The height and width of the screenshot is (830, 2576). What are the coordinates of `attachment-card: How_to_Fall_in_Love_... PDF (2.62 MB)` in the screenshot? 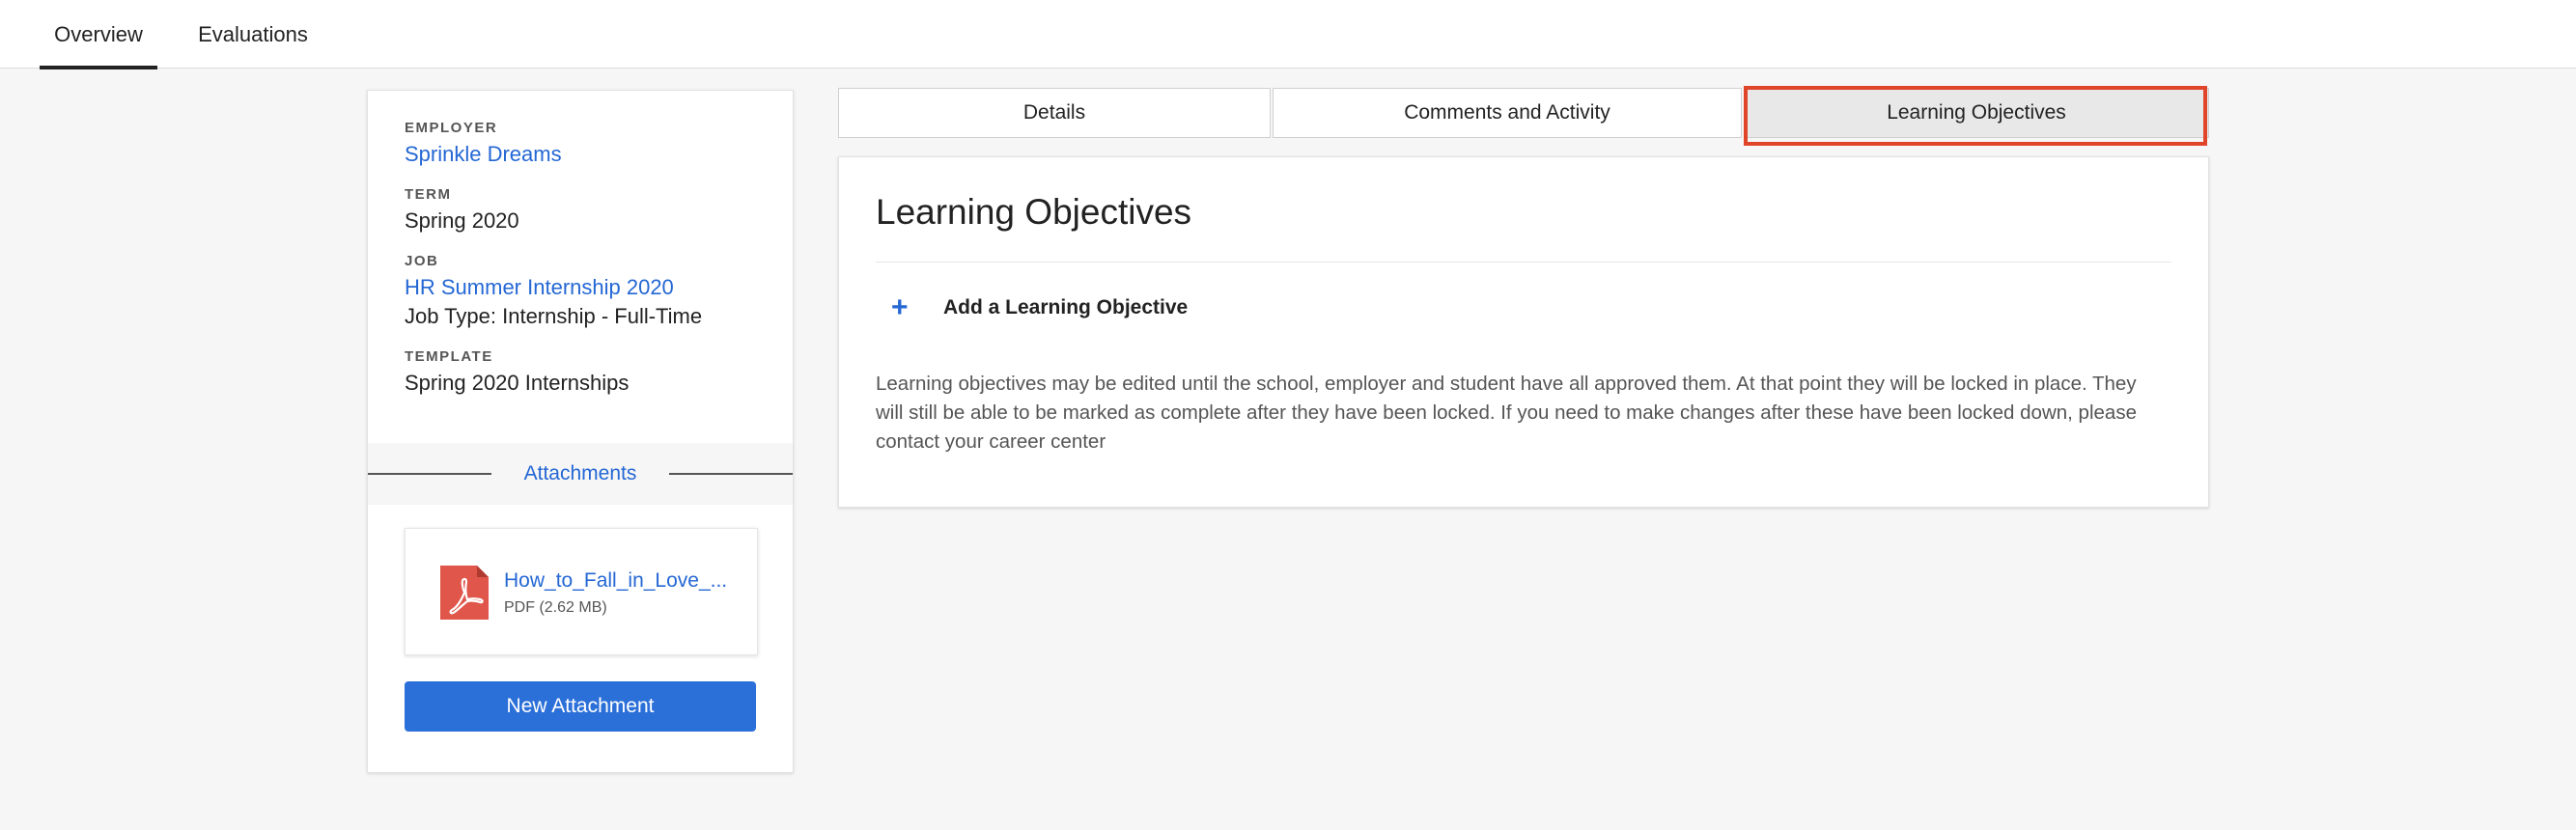 It's located at (582, 592).